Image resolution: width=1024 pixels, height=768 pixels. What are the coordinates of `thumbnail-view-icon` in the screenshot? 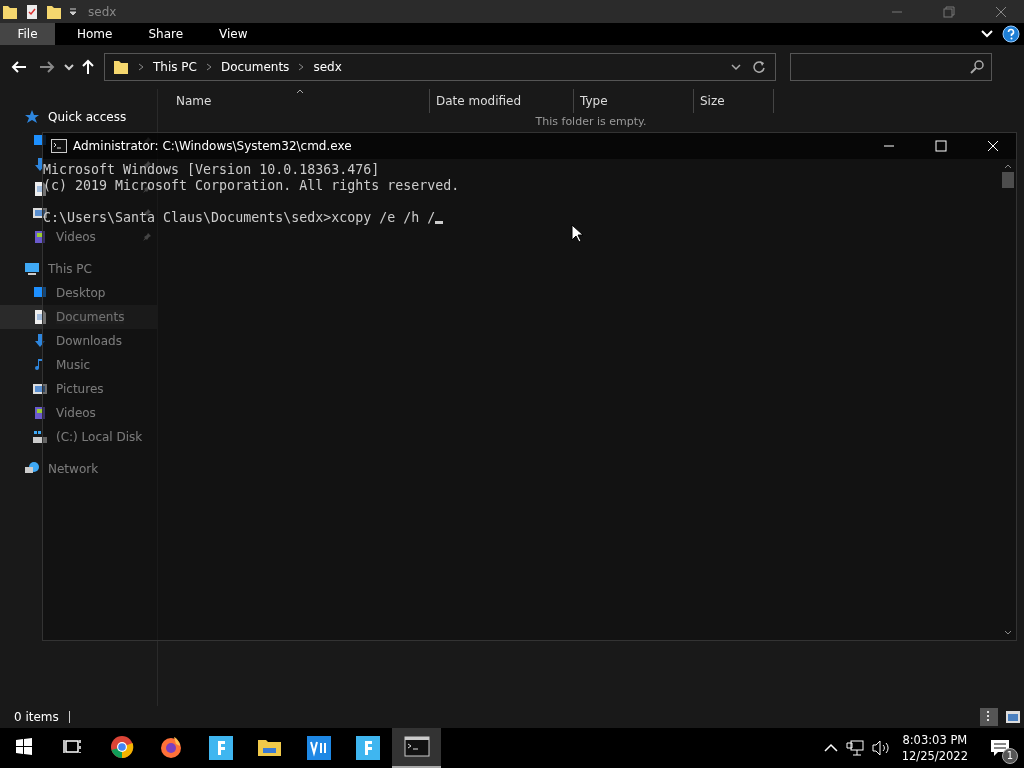 It's located at (1013, 717).